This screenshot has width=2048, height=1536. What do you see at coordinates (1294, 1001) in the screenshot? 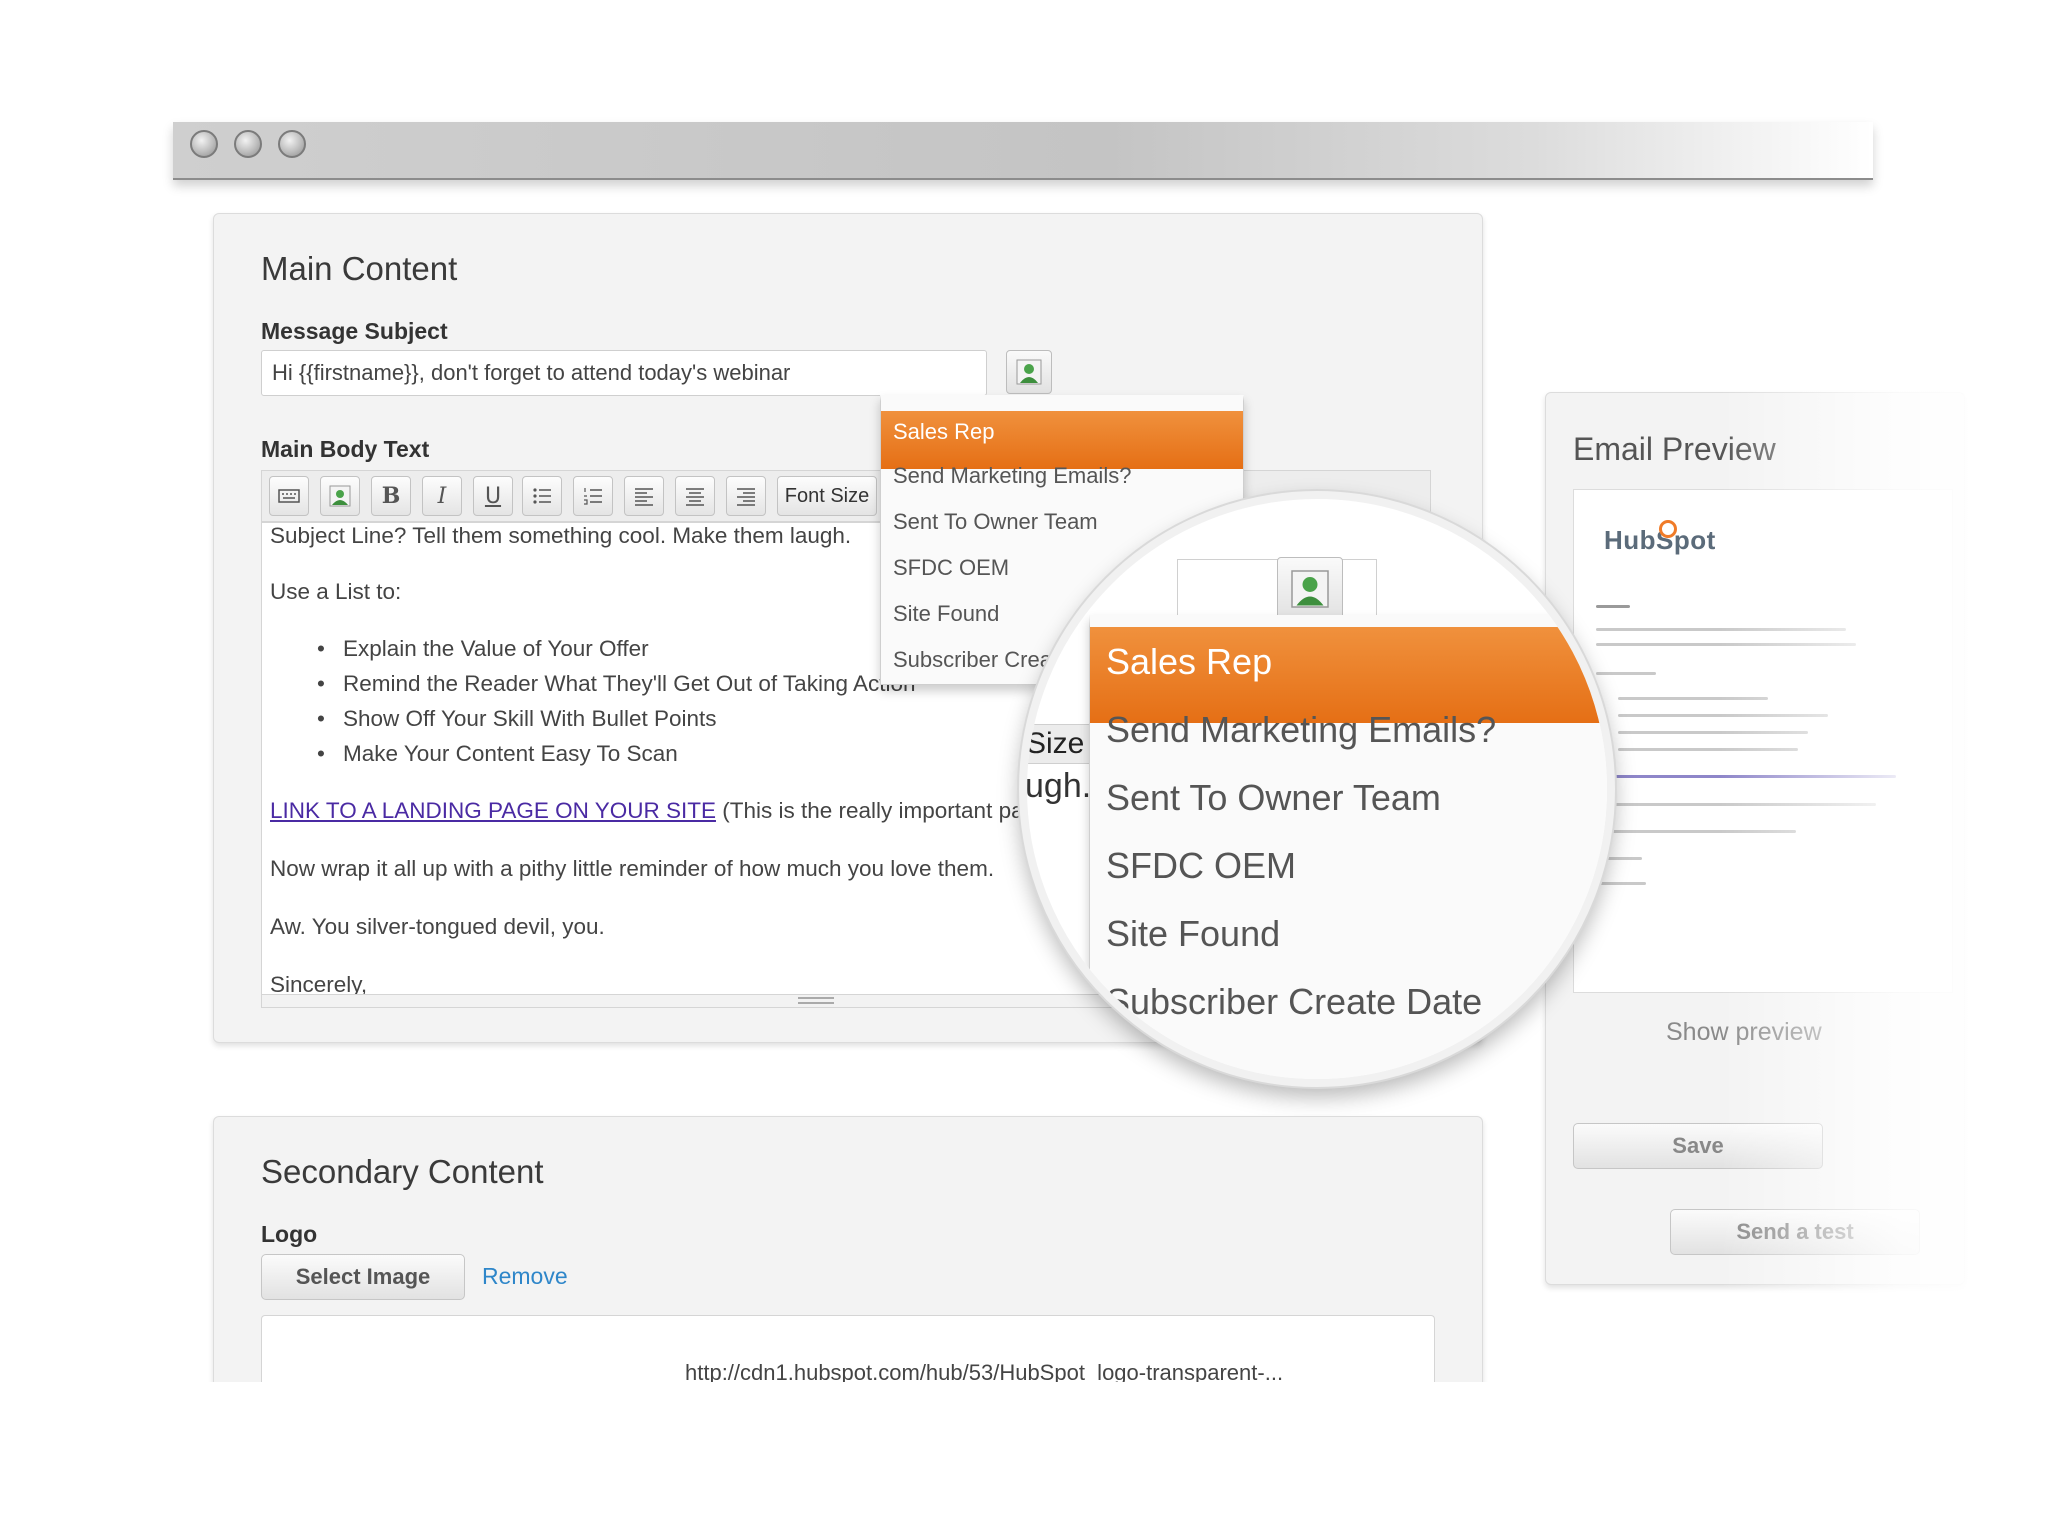
I see `magnified-item-subscriber-create-date: Subscriber Create Date` at bounding box center [1294, 1001].